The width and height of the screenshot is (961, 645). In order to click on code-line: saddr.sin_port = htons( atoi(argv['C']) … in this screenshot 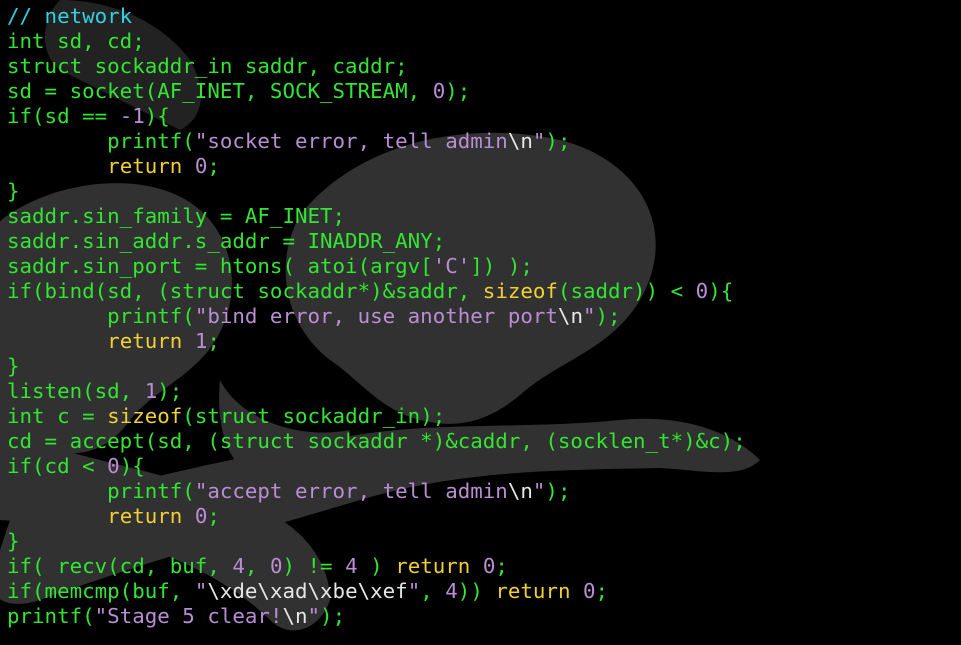, I will do `click(376, 266)`.